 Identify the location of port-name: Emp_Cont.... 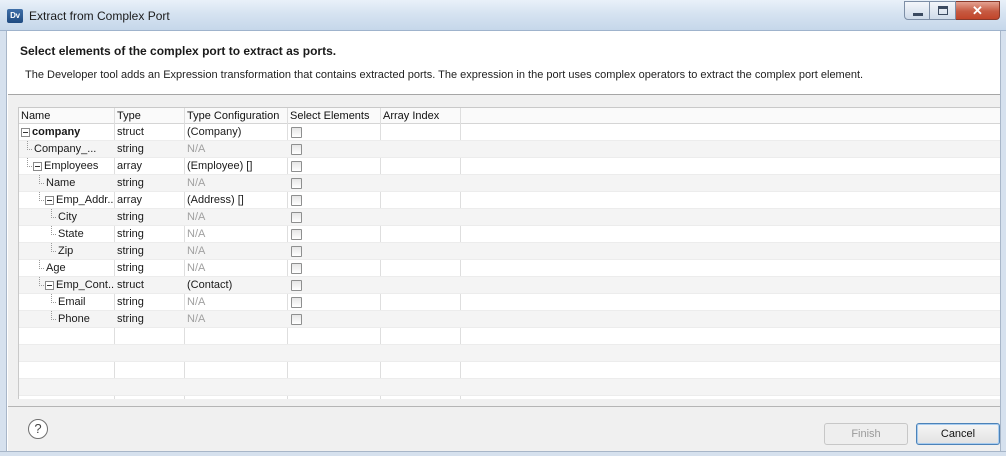
(85, 285).